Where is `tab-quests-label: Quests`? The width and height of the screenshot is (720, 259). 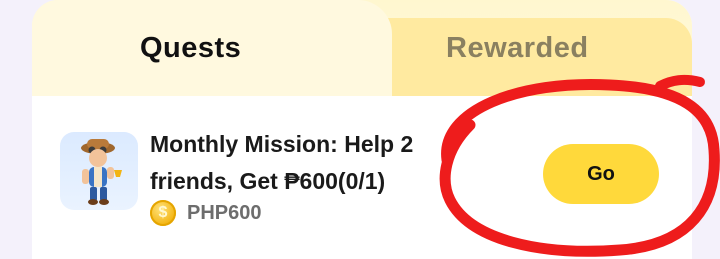 tab-quests-label: Quests is located at coordinates (190, 48).